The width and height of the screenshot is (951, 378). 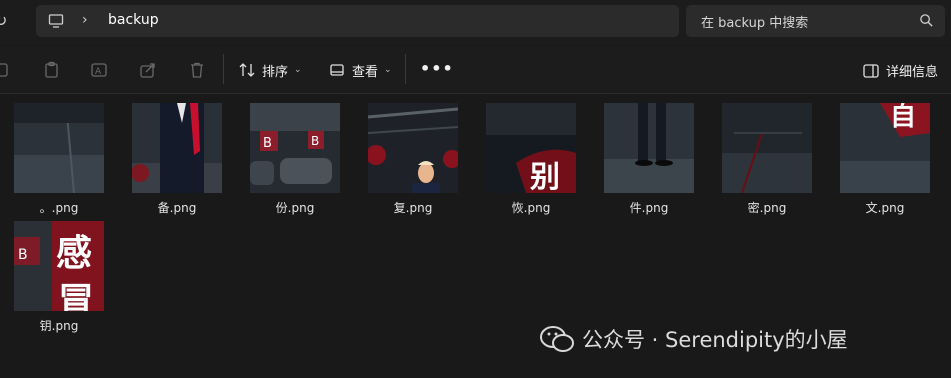 I want to click on sort-button: 排序 ⌄, so click(x=270, y=70).